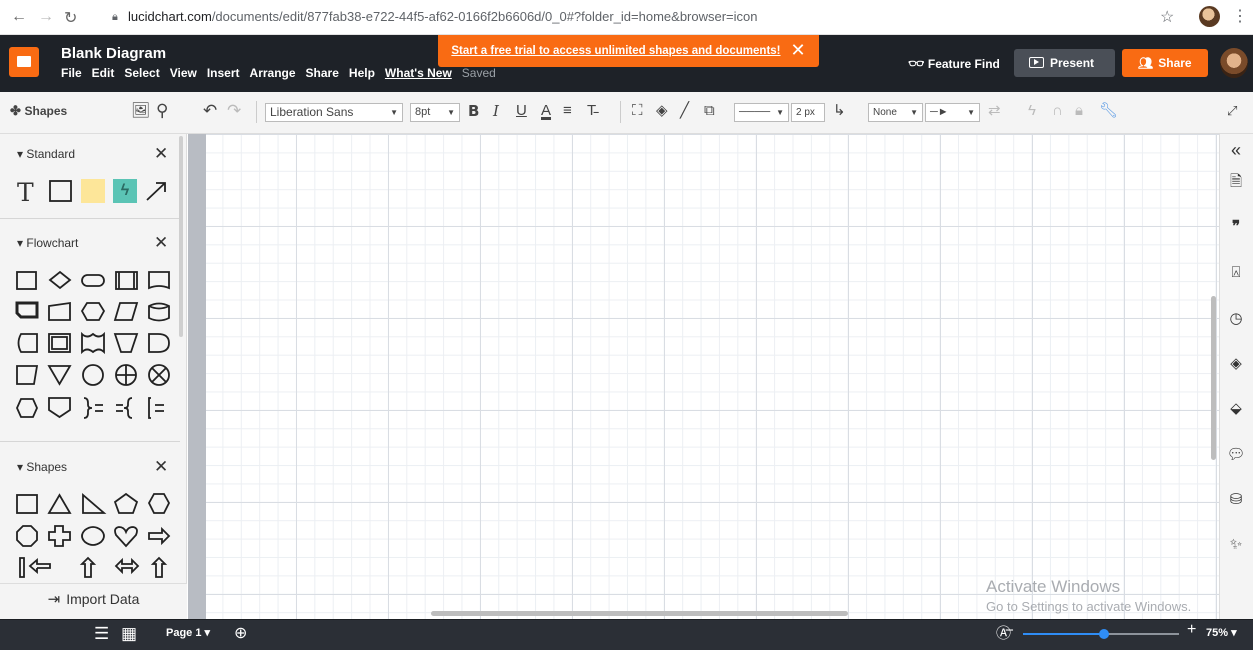  Describe the element at coordinates (273, 75) in the screenshot. I see `menu-arrange: Arrange` at that location.